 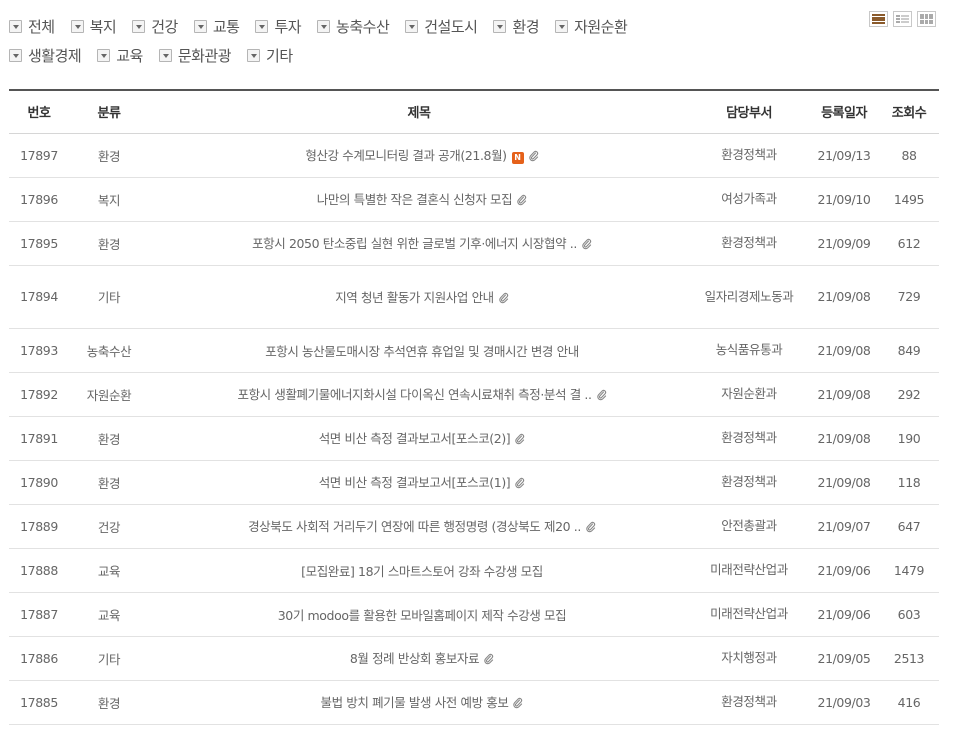 What do you see at coordinates (422, 351) in the screenshot?
I see `post-title-link: 포항시 농산물도매시장 추석연휴 휴업일 및 경매시간 변경 안내` at bounding box center [422, 351].